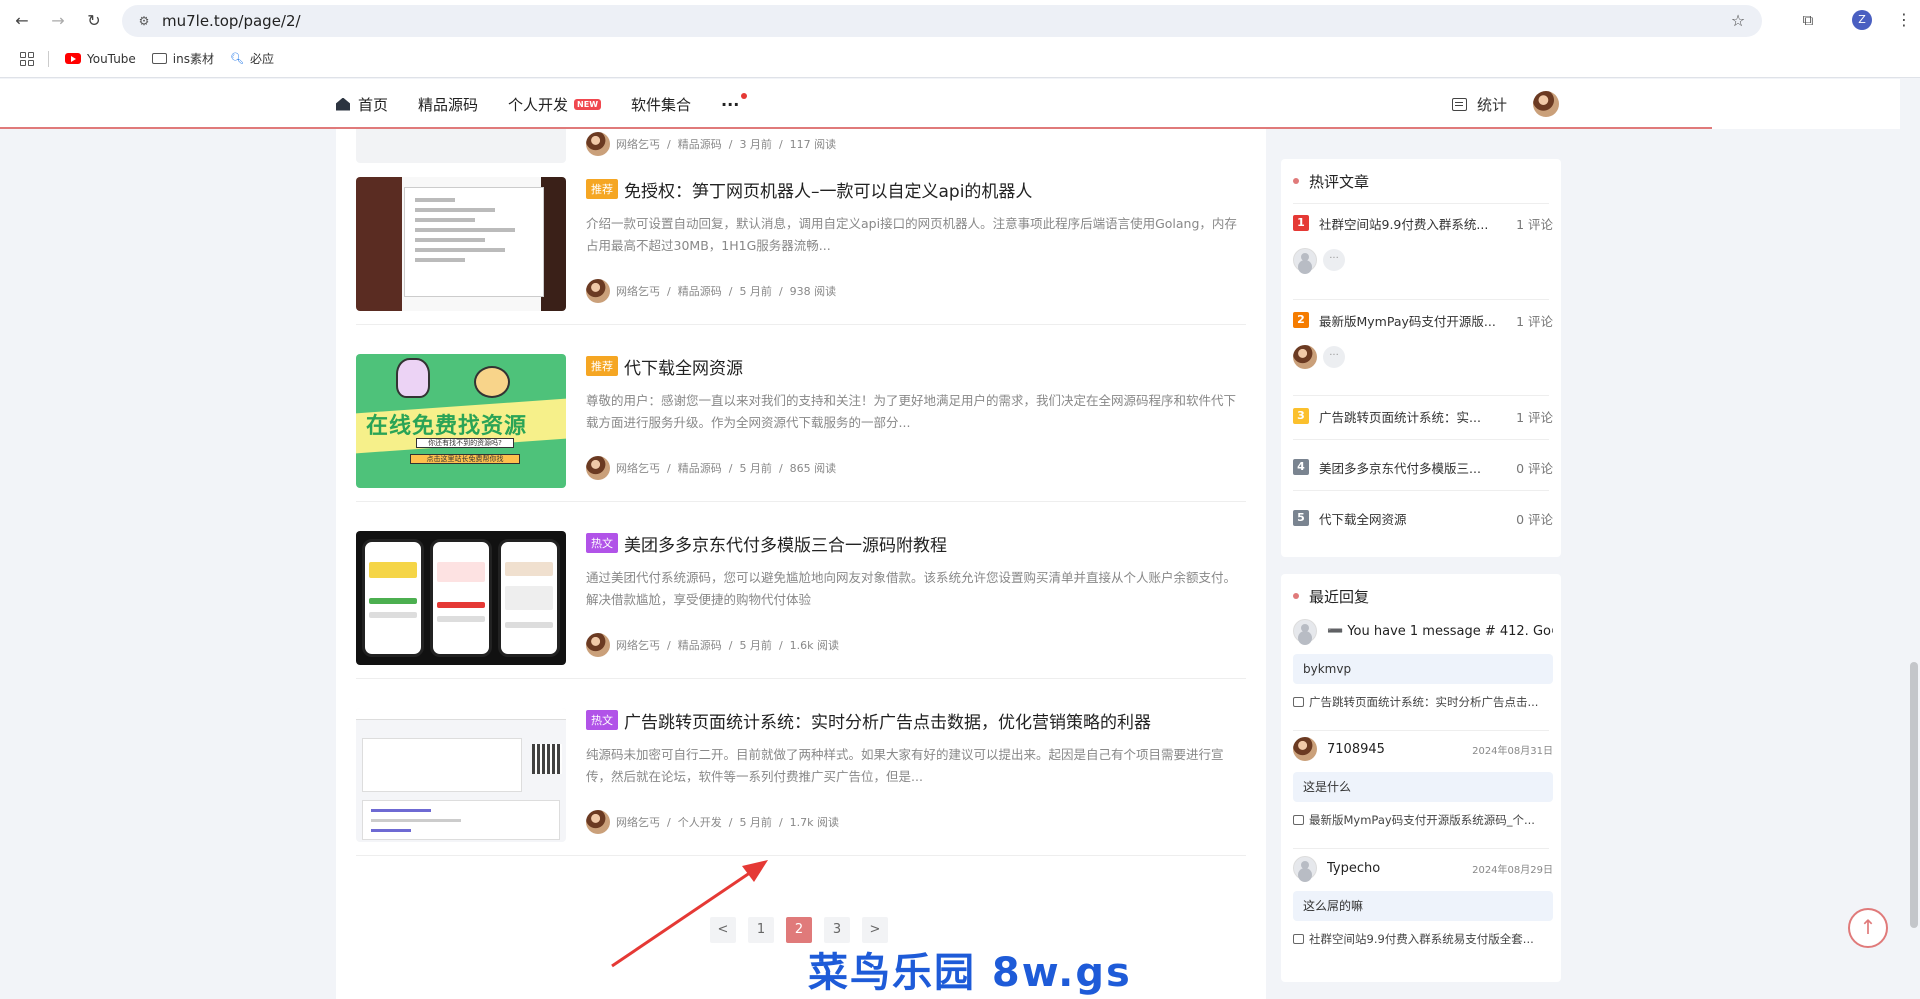 The image size is (1920, 999). I want to click on hot-item: 5 代下载全网资源 0 评论, so click(1423, 518).